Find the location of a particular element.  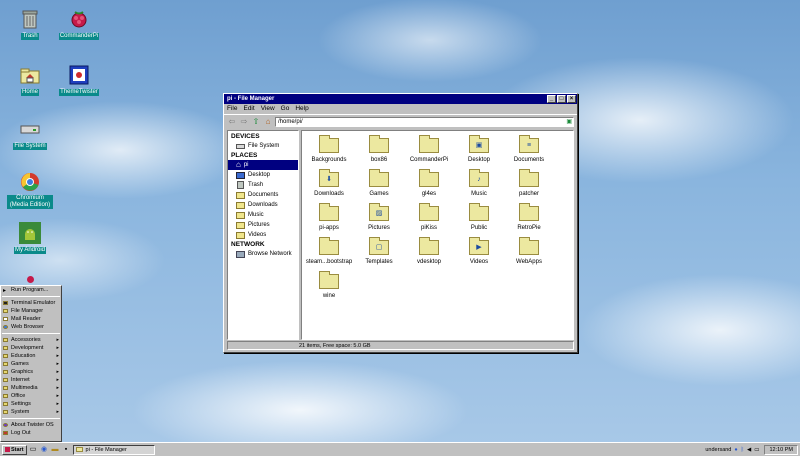

file-item: steam...bootstrap is located at coordinates (329, 254).